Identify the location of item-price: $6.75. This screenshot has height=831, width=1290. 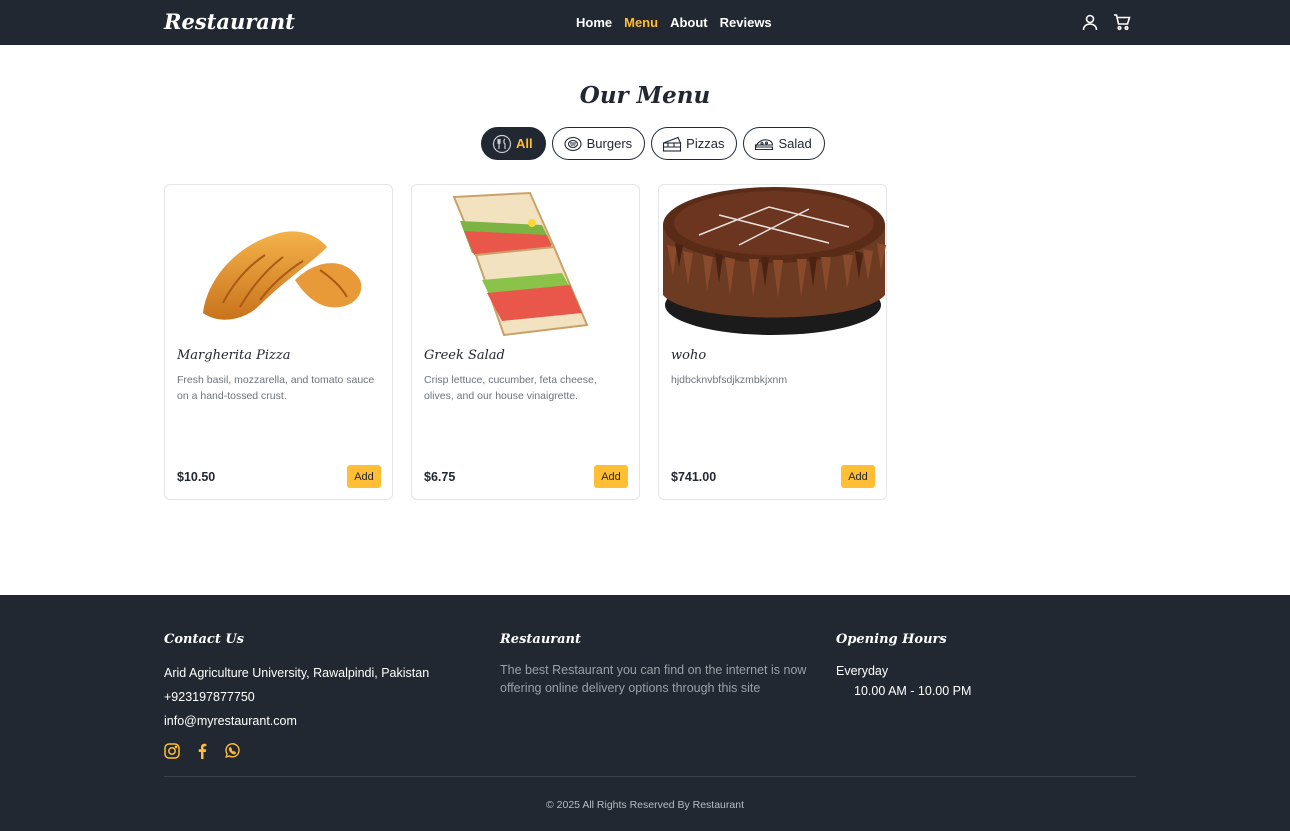
(440, 477).